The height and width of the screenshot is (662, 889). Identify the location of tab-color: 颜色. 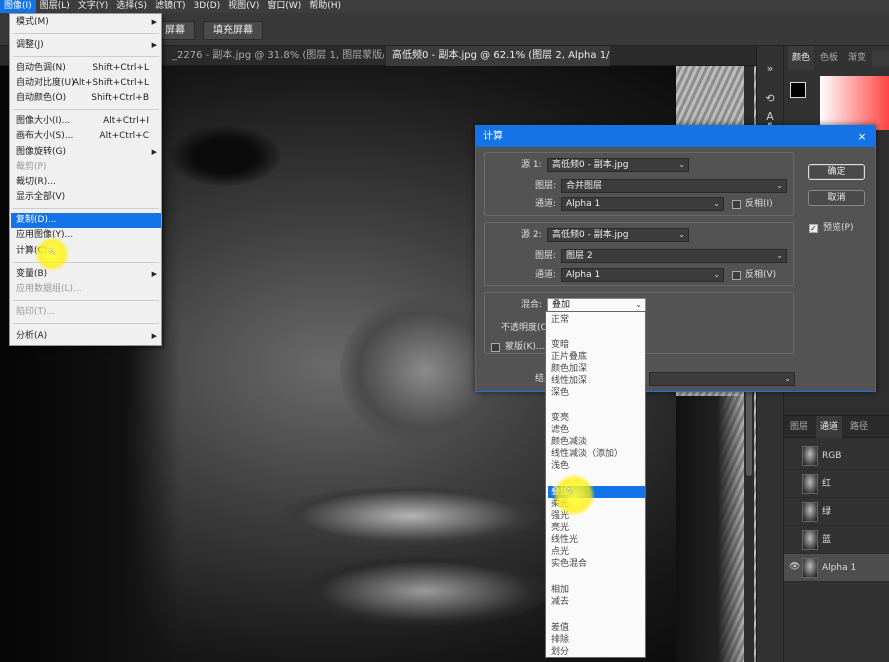
(801, 58).